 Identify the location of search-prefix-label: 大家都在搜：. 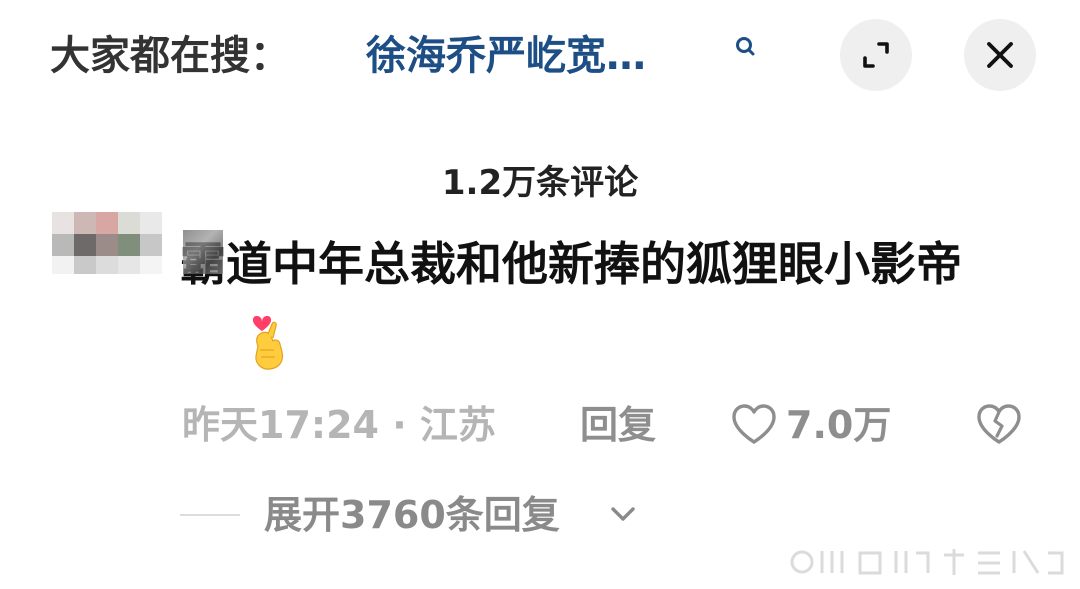
(170, 56).